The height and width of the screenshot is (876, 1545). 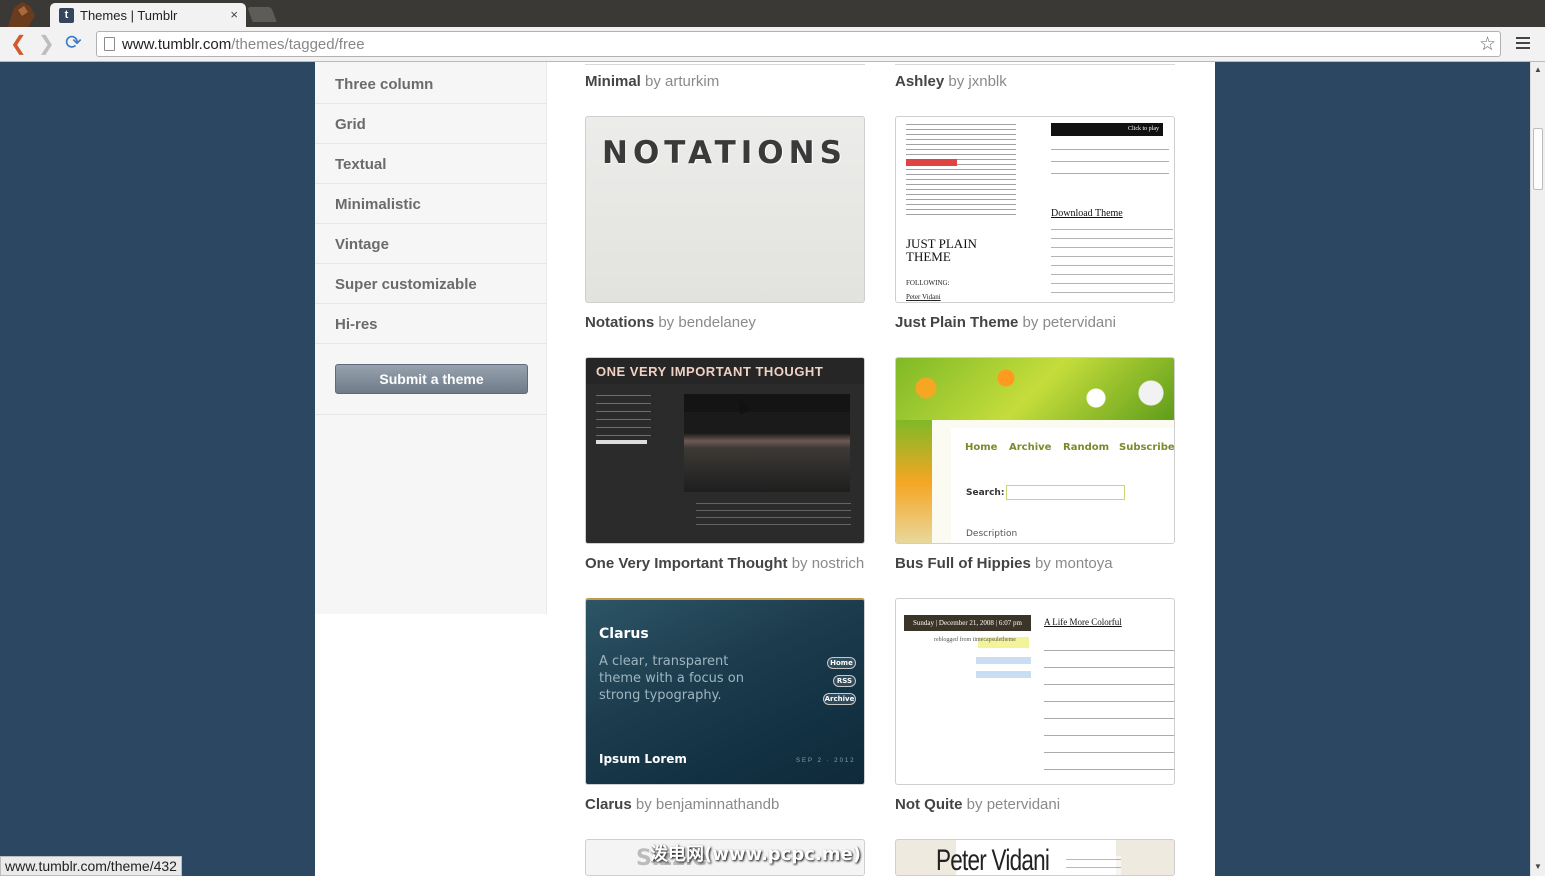 I want to click on url-path: /themes/tagged/free, so click(x=298, y=44).